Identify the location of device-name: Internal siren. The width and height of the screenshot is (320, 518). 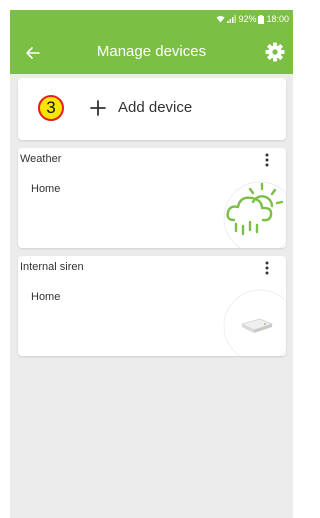
(52, 267).